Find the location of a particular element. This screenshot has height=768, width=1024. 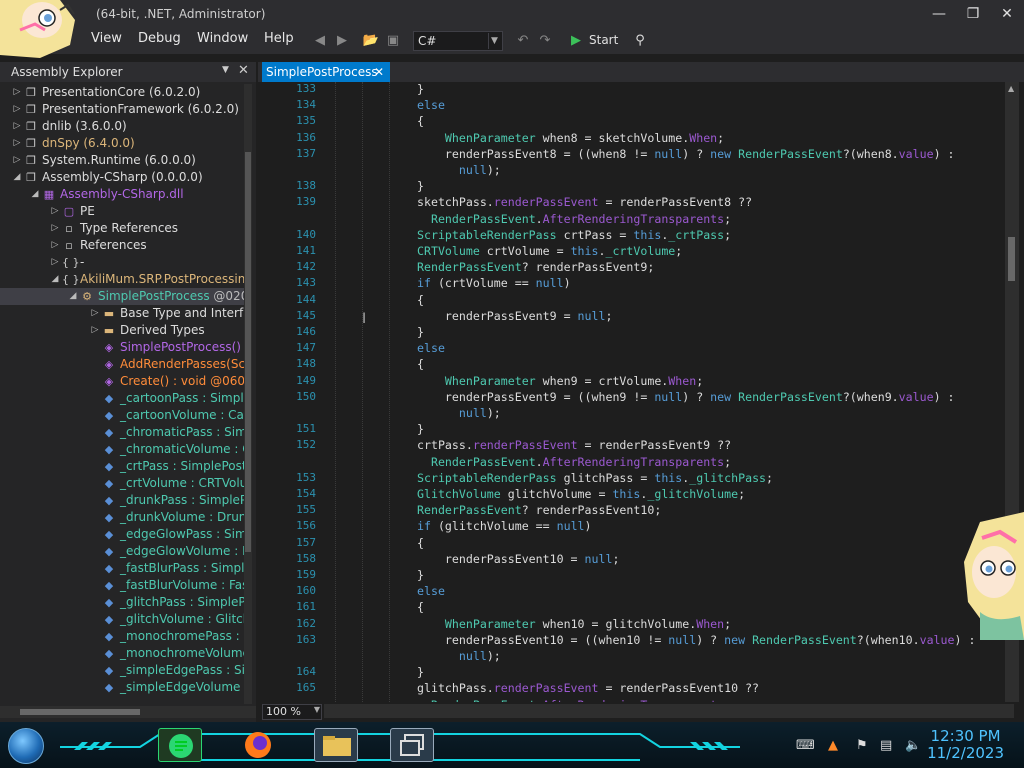

open-file-icon: 📂 is located at coordinates (371, 41).